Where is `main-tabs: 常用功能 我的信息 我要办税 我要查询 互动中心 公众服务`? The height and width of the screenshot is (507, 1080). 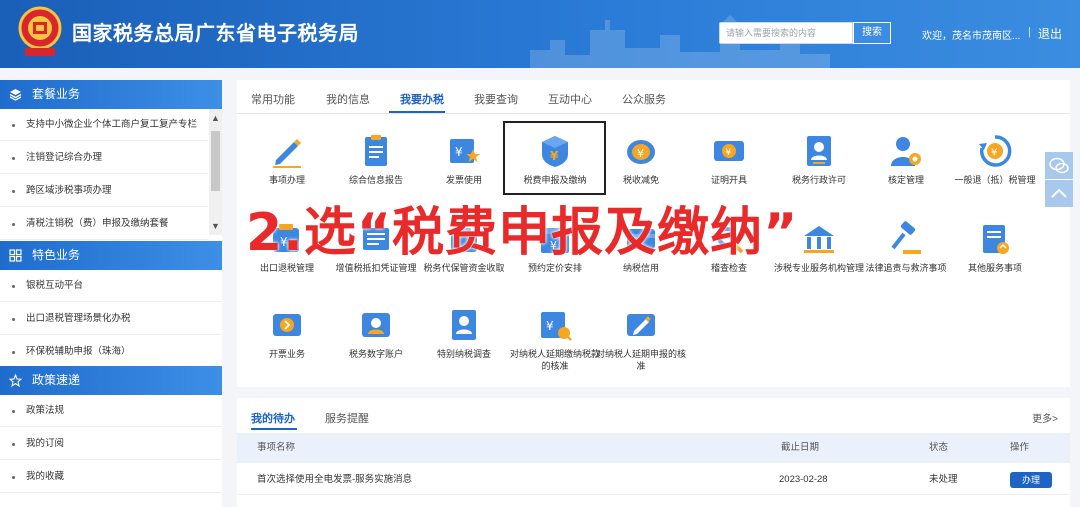
main-tabs: 常用功能 我的信息 我要办税 我要查询 互动中心 公众服务 is located at coordinates (653, 97).